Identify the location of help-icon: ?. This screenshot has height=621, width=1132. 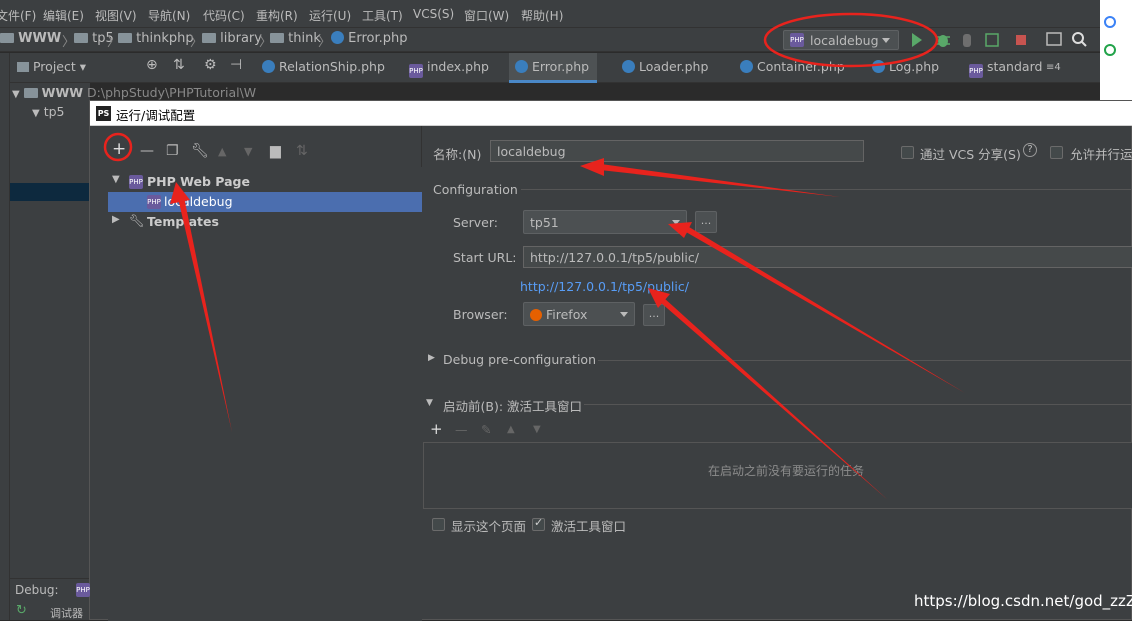
(1030, 150).